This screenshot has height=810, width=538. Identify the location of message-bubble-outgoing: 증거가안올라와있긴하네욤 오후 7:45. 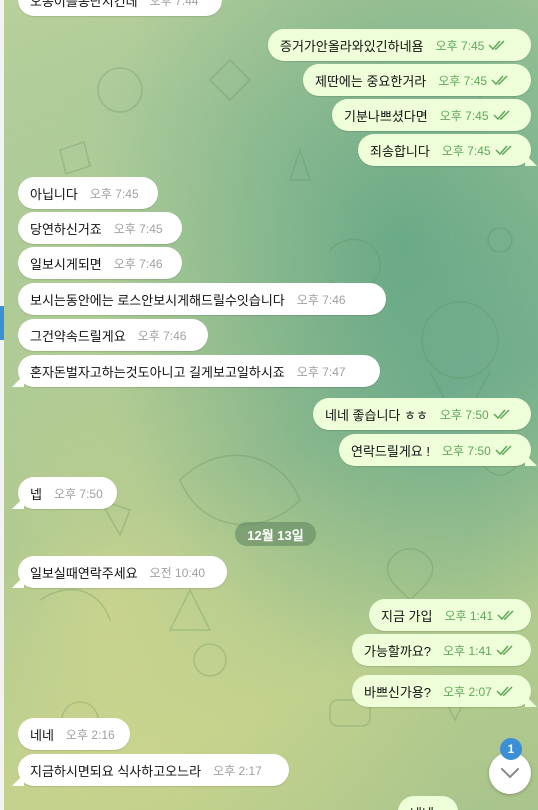
(399, 45).